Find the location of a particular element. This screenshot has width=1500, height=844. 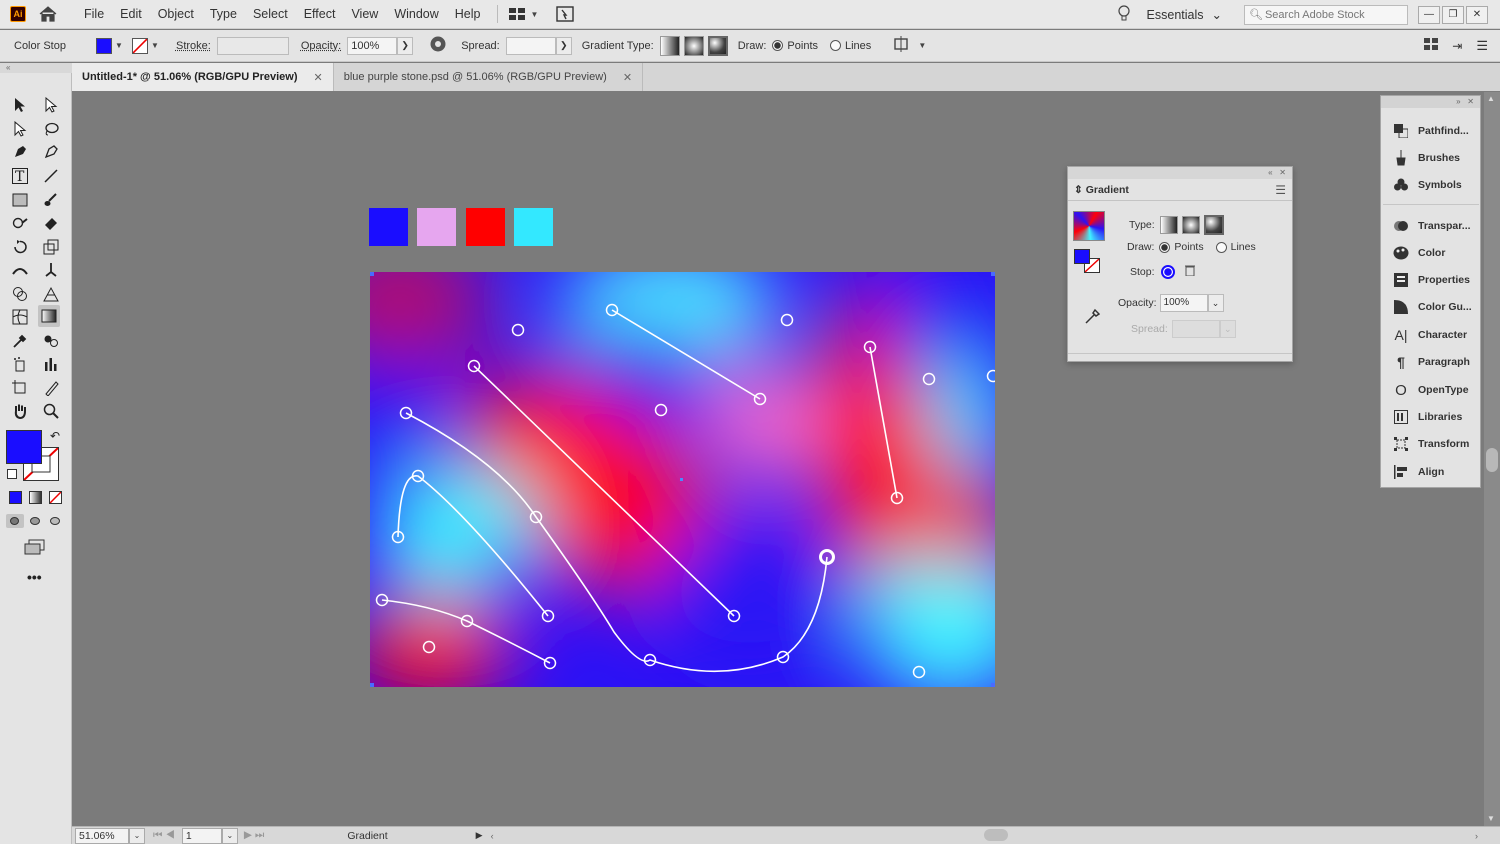

horizontal-scrollbar-thumb is located at coordinates (996, 835).